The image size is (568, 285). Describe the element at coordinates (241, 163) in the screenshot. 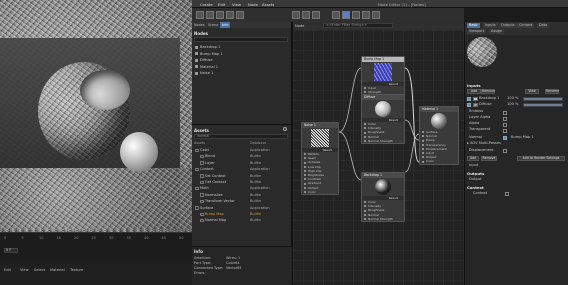

I see `asset-row: Layer Builtin` at that location.